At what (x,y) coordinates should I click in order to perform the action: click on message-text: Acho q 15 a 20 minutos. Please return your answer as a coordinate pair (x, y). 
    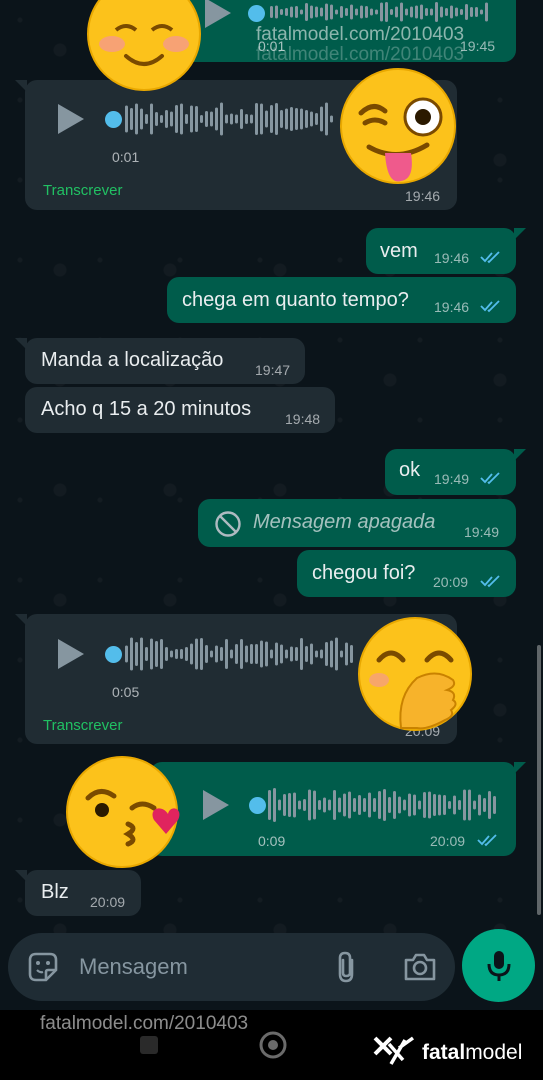
    Looking at the image, I should click on (146, 409).